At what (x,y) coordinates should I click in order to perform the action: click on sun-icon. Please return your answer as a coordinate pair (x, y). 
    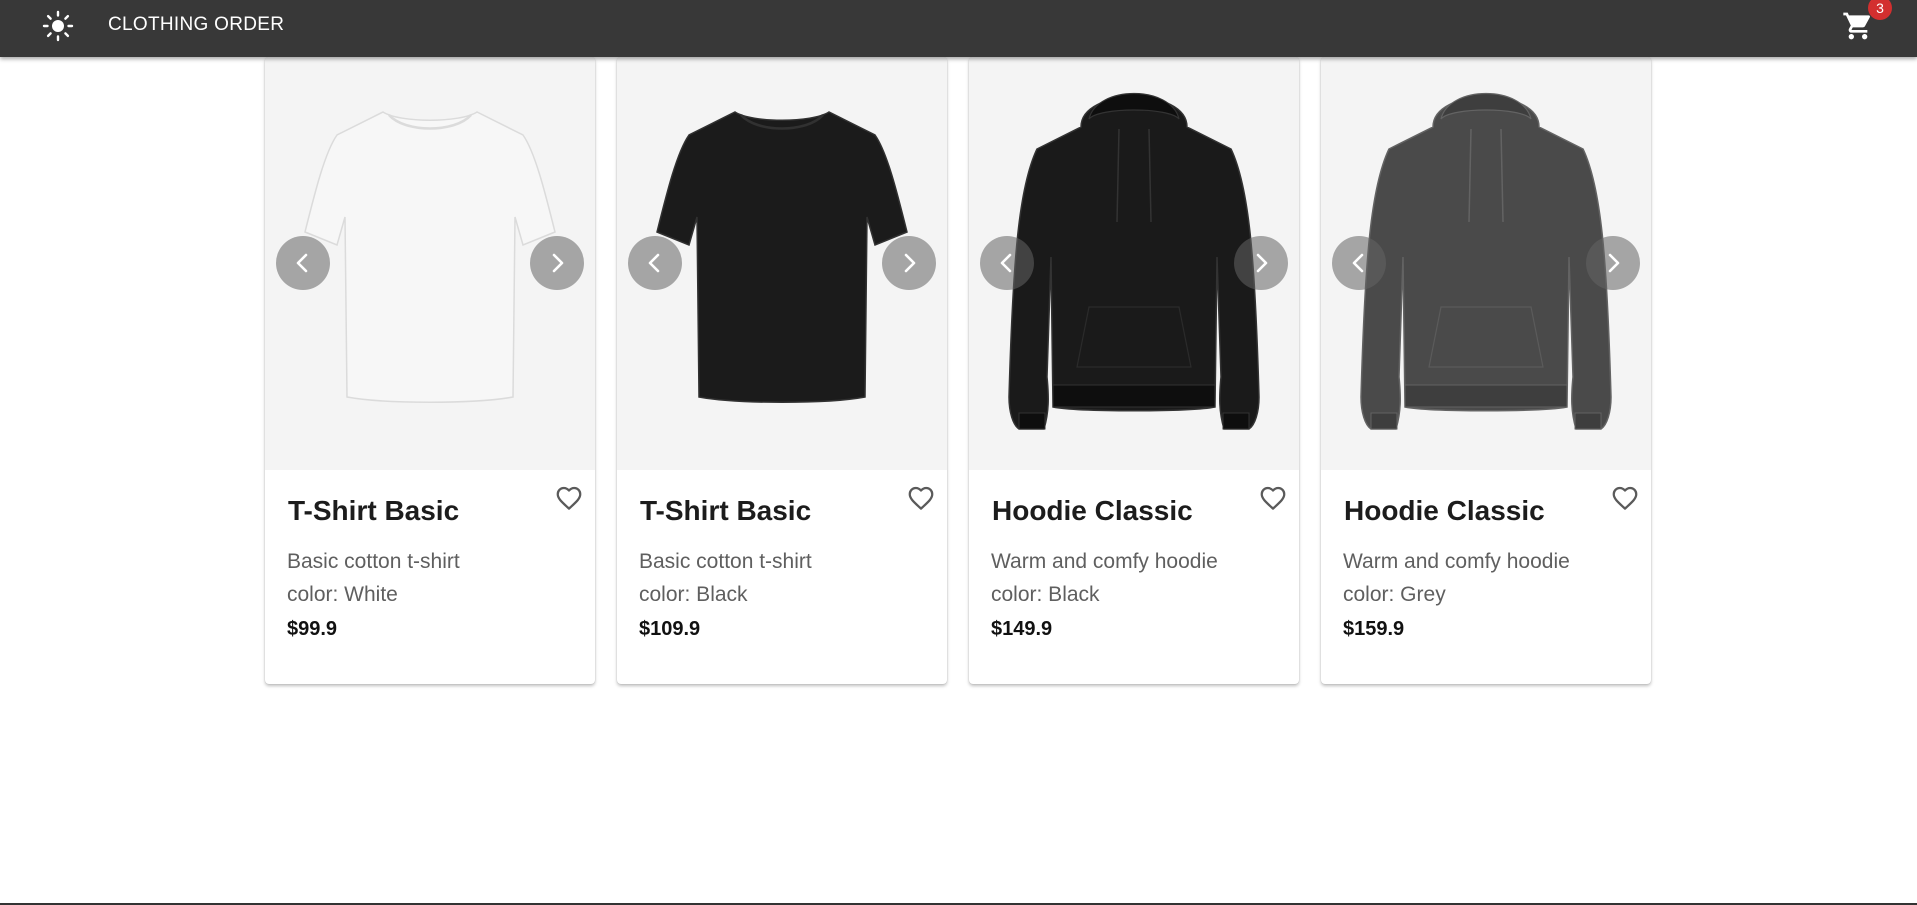
    Looking at the image, I should click on (58, 26).